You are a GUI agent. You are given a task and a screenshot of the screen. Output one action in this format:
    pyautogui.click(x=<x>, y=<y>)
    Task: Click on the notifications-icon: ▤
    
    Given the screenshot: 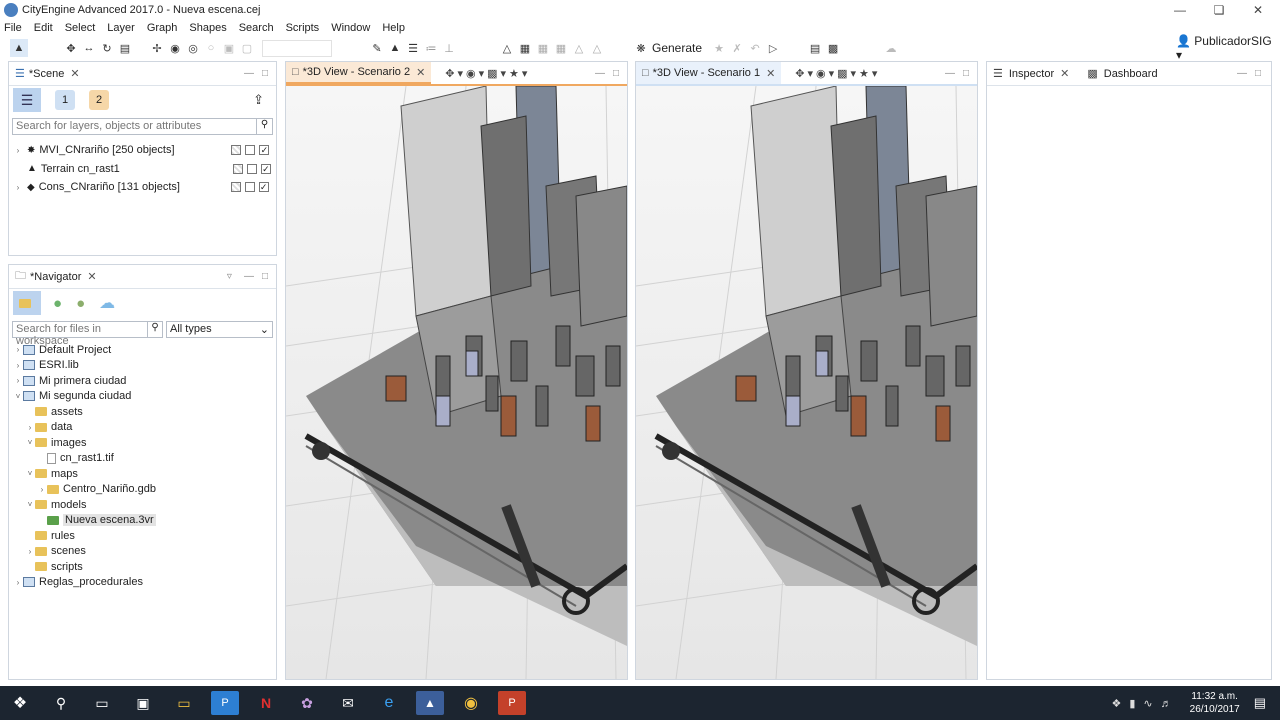 What is the action you would take?
    pyautogui.click(x=1260, y=703)
    